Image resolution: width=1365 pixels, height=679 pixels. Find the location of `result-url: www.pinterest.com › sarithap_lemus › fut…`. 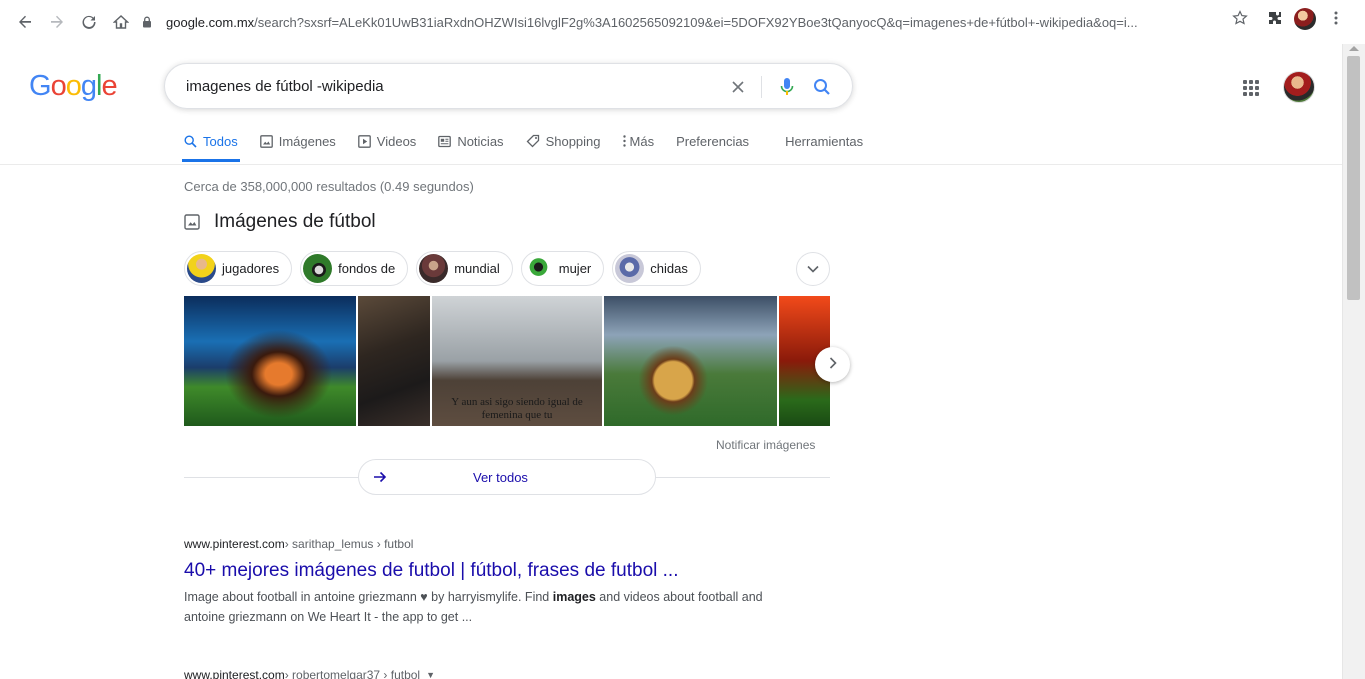

result-url: www.pinterest.com › sarithap_lemus › fut… is located at coordinates (299, 544).